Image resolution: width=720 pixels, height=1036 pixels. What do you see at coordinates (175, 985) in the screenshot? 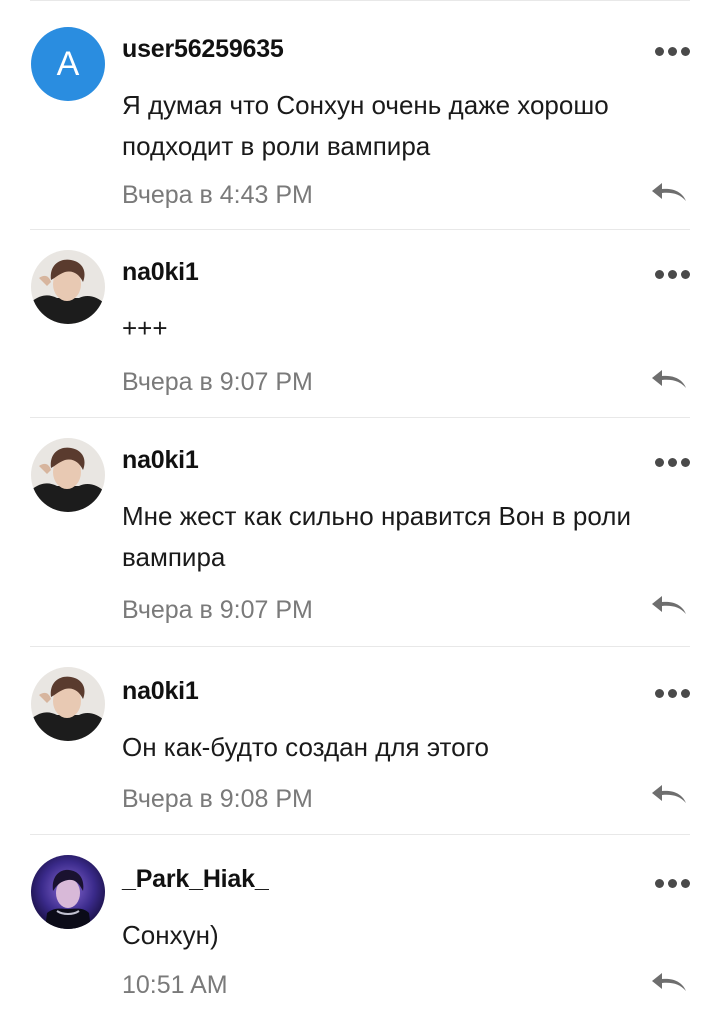
I see `comment-time: 10:51 AM` at bounding box center [175, 985].